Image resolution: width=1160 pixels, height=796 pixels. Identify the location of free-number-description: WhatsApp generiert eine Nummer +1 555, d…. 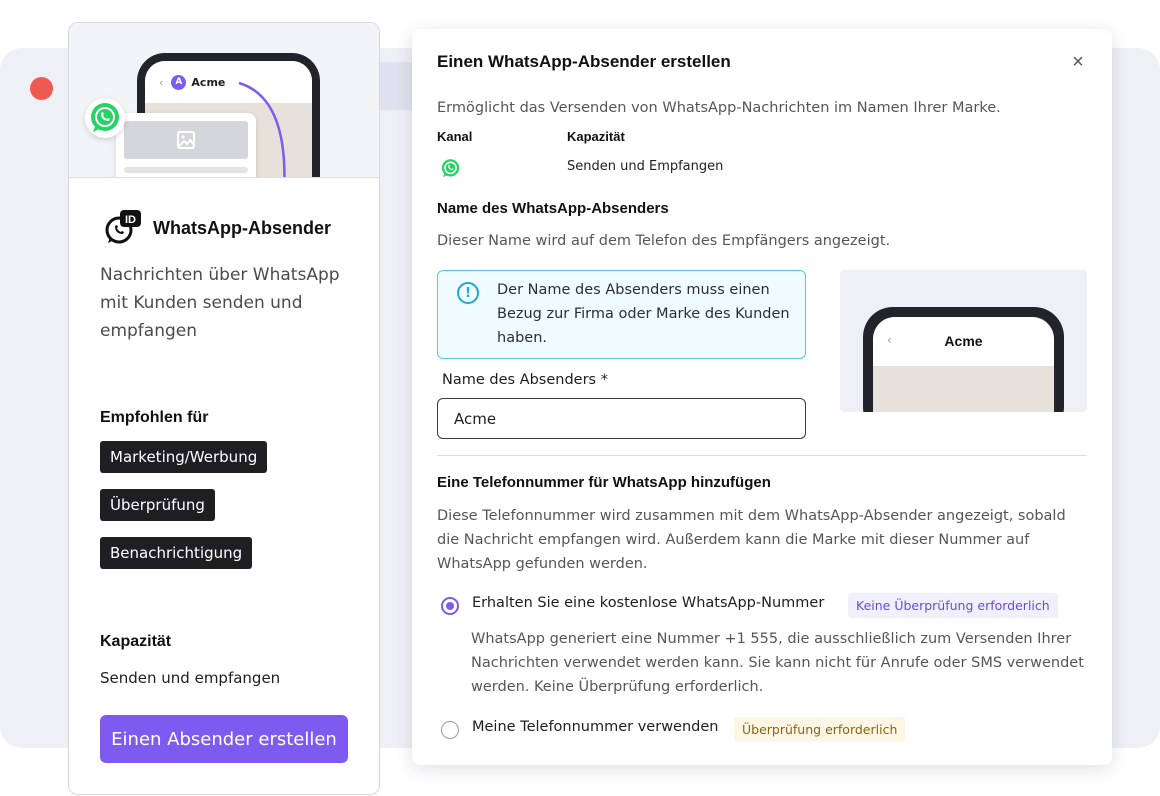
(777, 663).